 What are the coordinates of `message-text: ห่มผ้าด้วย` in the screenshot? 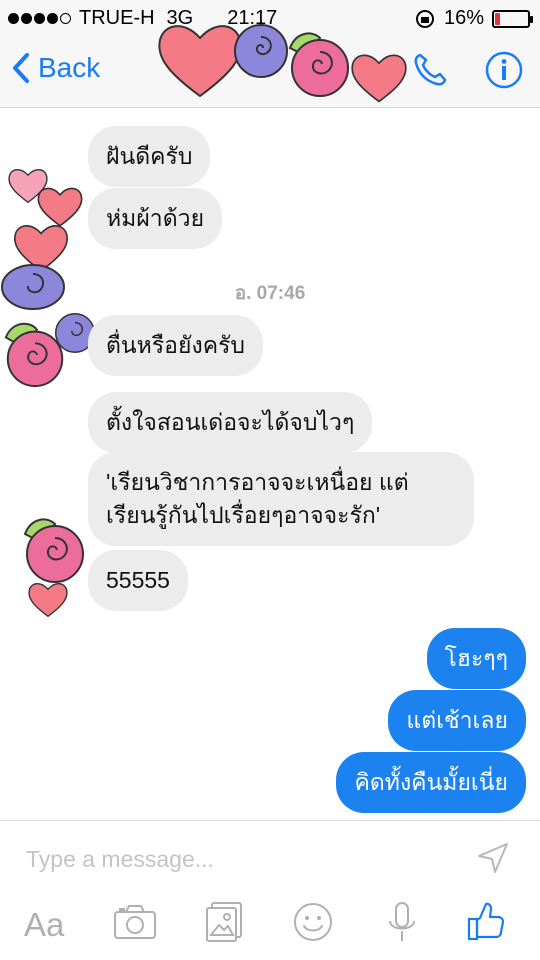 It's located at (155, 218).